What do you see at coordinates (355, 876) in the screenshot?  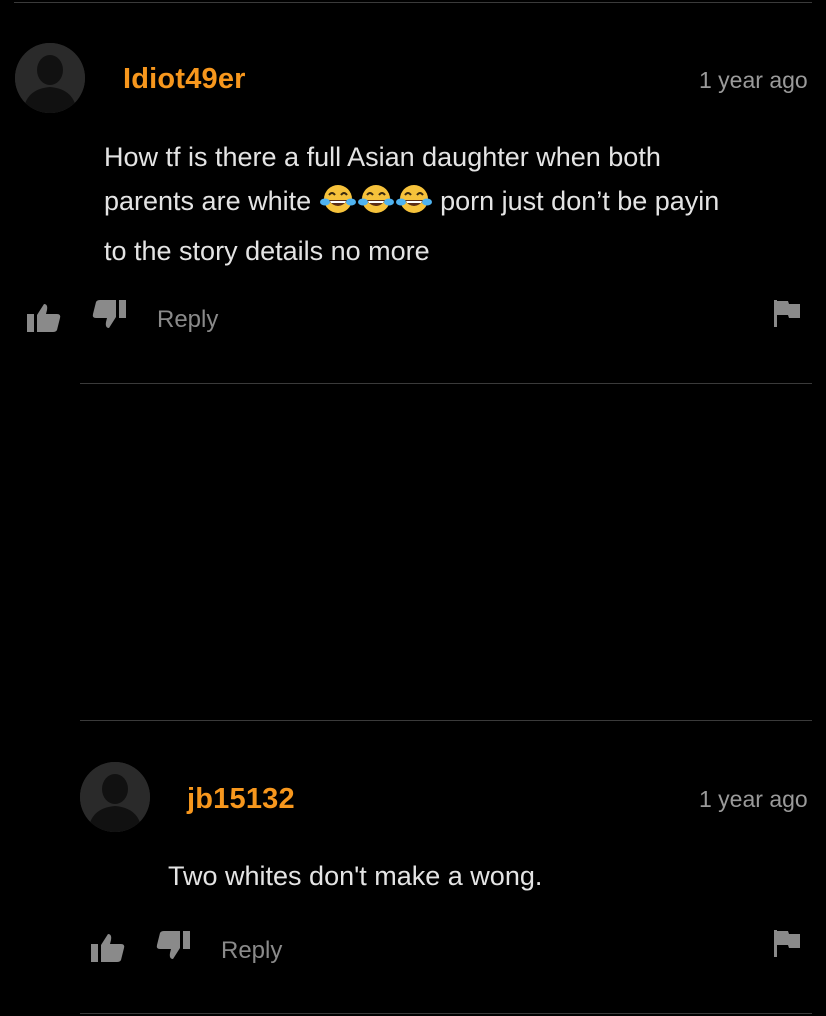 I see `comment-body: Two whites don't make a wong.` at bounding box center [355, 876].